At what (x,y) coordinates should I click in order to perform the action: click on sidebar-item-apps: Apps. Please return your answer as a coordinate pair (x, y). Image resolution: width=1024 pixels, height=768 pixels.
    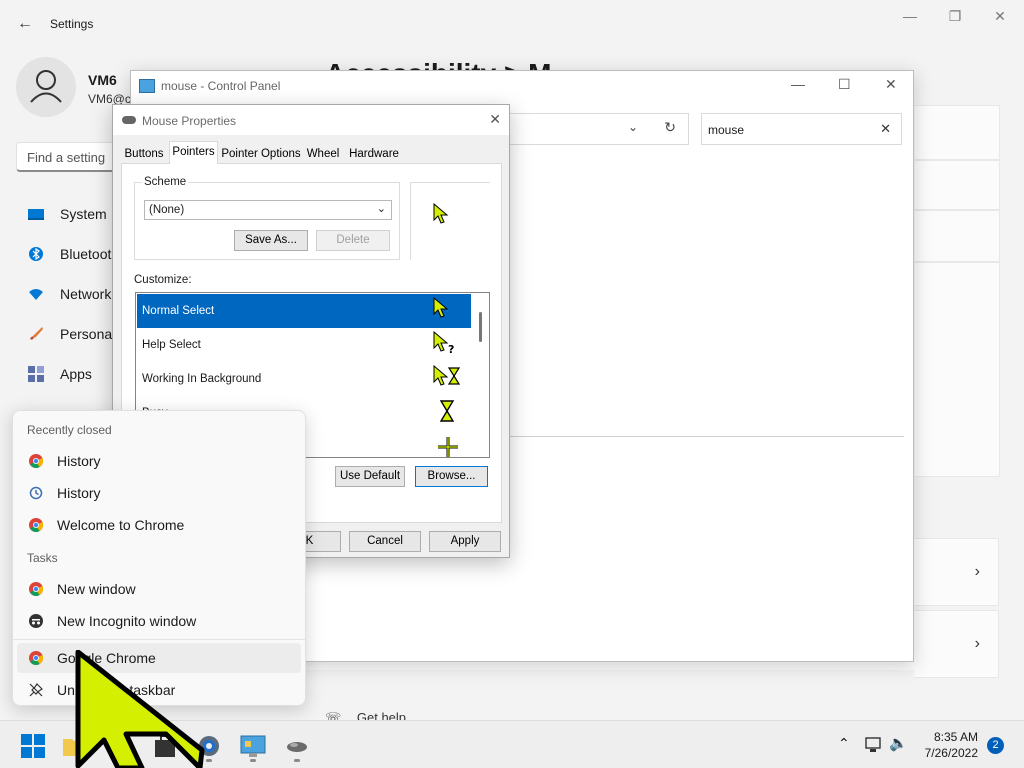
    Looking at the image, I should click on (70, 374).